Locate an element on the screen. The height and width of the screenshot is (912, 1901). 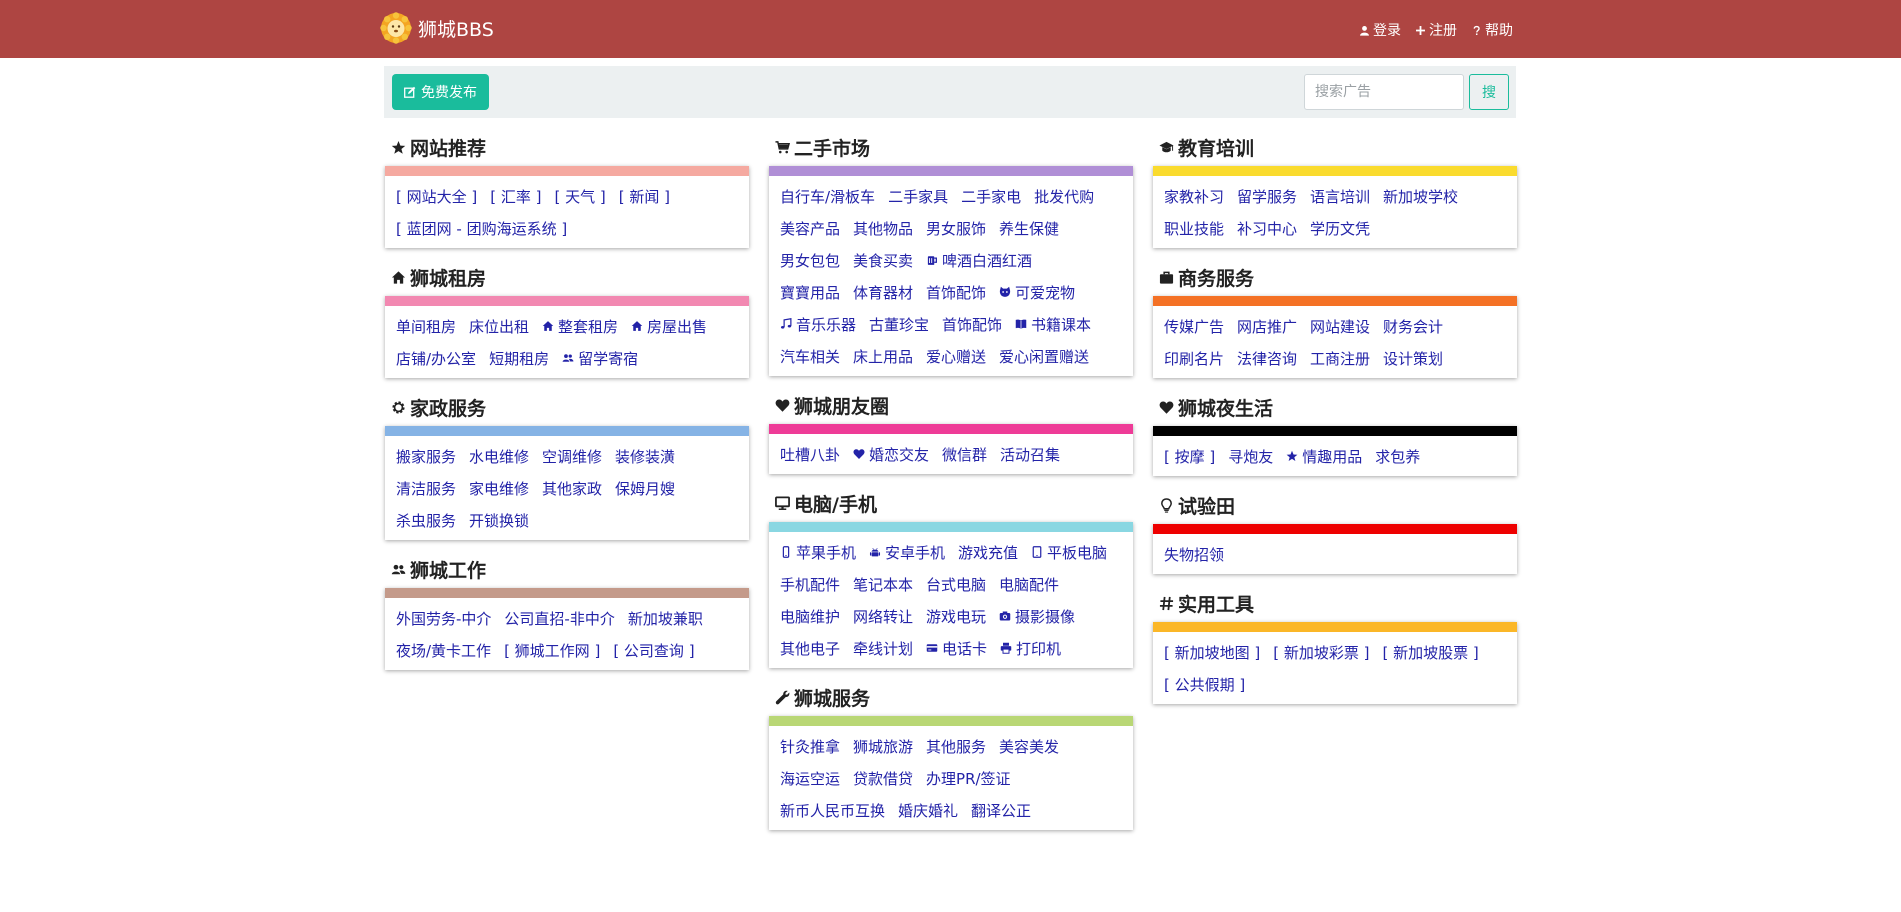
search-button: 搜 is located at coordinates (1489, 92).